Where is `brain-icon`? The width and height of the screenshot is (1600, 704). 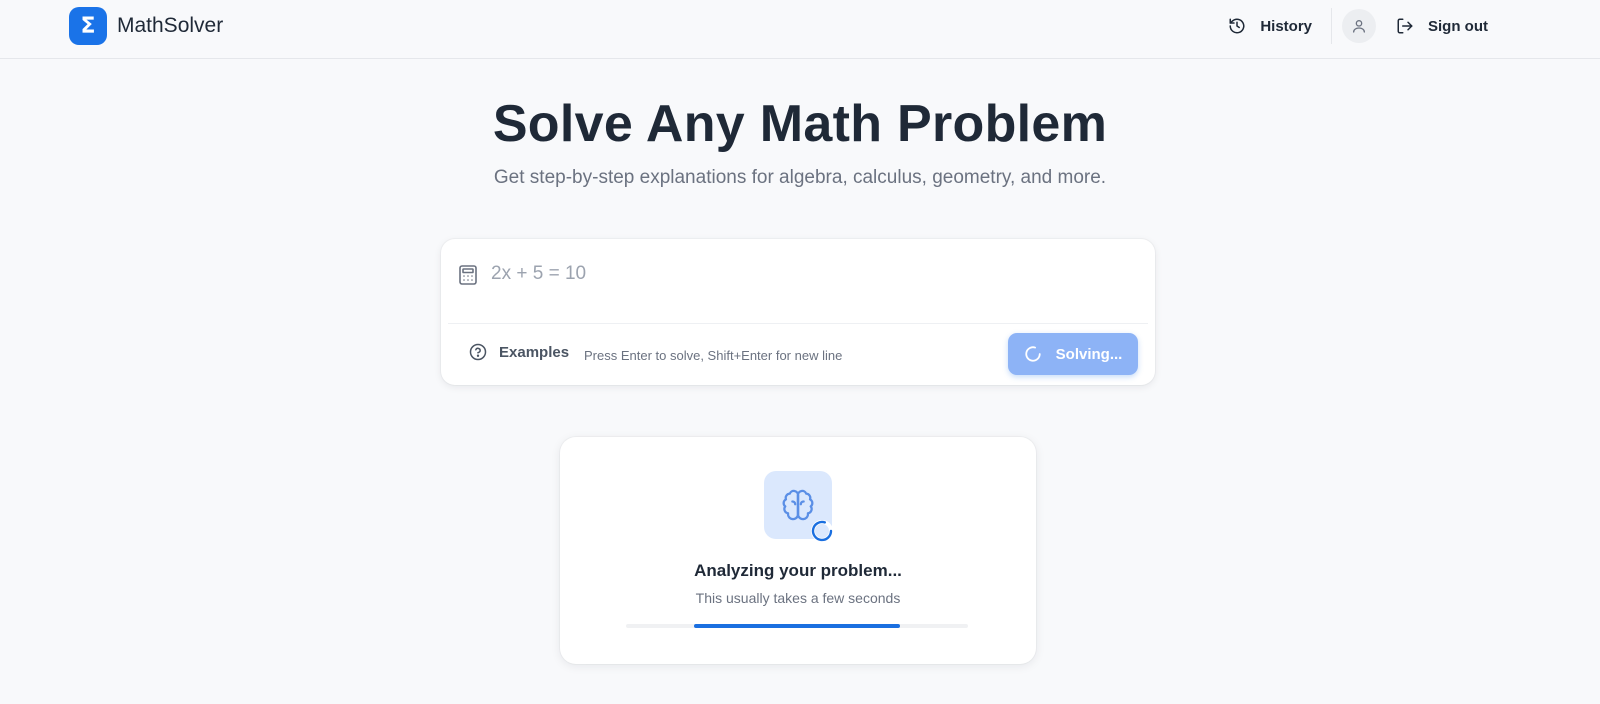 brain-icon is located at coordinates (798, 505).